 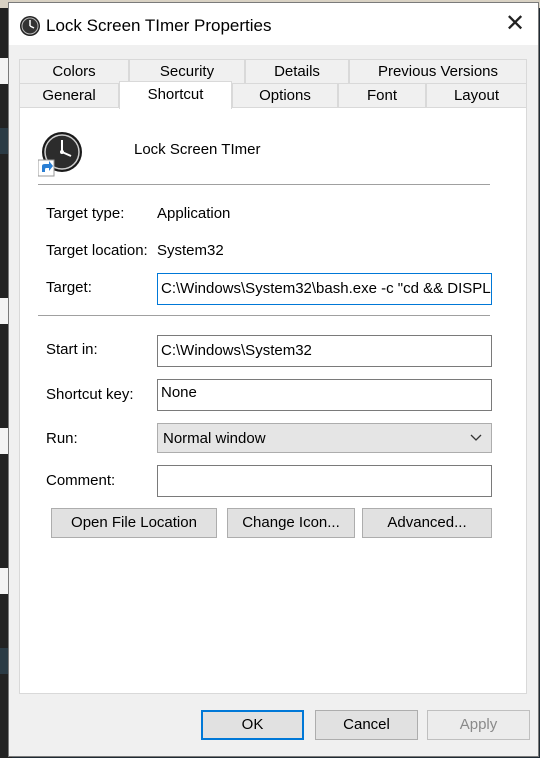 What do you see at coordinates (62, 438) in the screenshot?
I see `run-label: Run:` at bounding box center [62, 438].